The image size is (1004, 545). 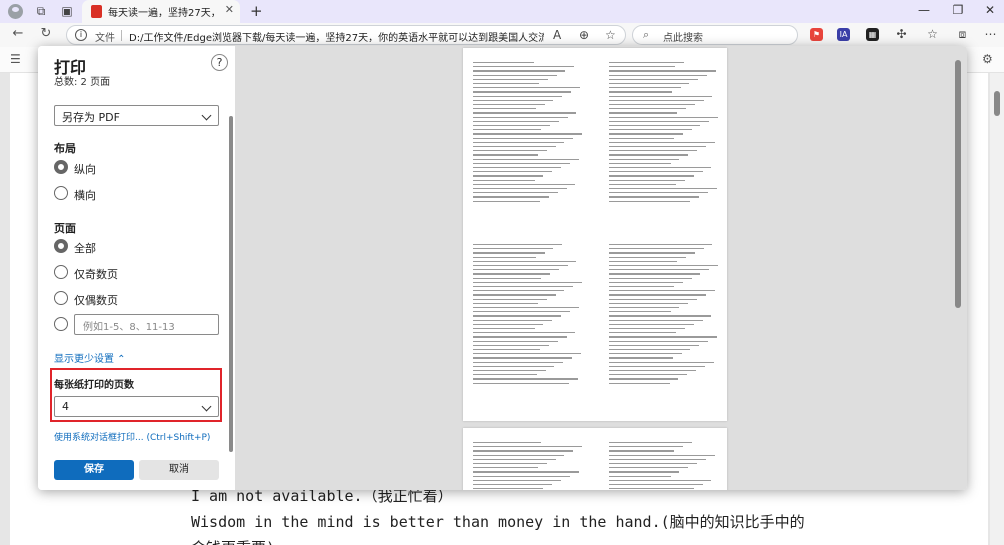 I want to click on tab-pdf: 每天读一遍，坚持27天，你的英语 ✕, so click(x=161, y=11).